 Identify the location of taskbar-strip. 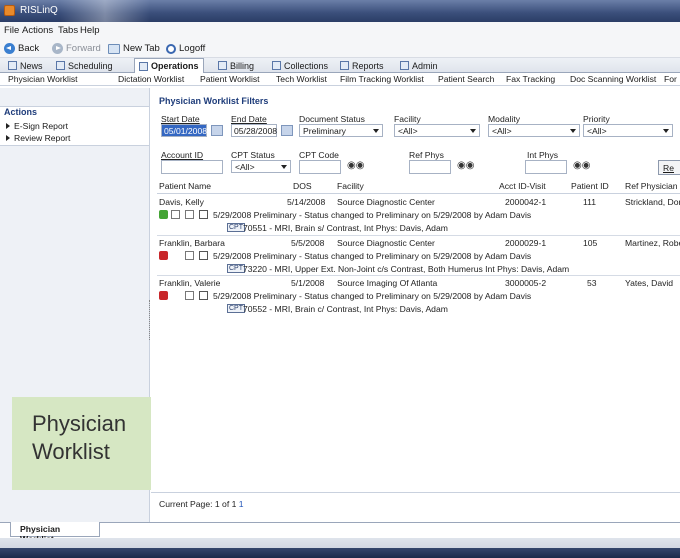
(340, 553).